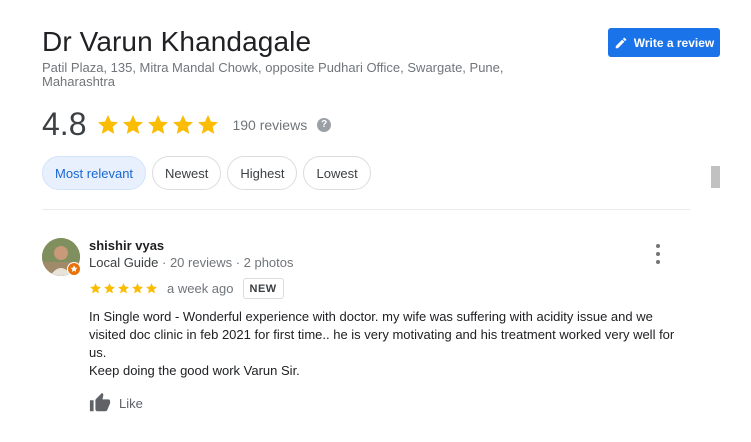 The image size is (751, 442). What do you see at coordinates (100, 402) in the screenshot?
I see `thumb-up-icon` at bounding box center [100, 402].